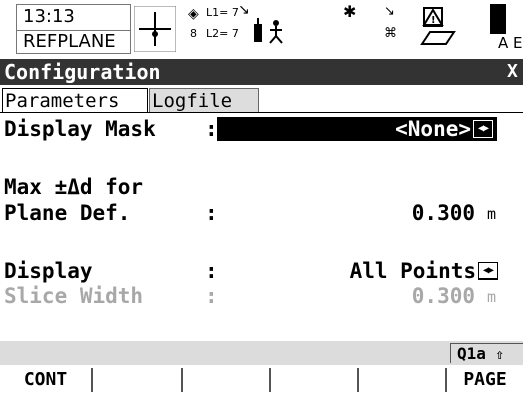 The width and height of the screenshot is (523, 394). Describe the element at coordinates (74, 187) in the screenshot. I see `max-d-label-line1: Max ±Δd for` at that location.